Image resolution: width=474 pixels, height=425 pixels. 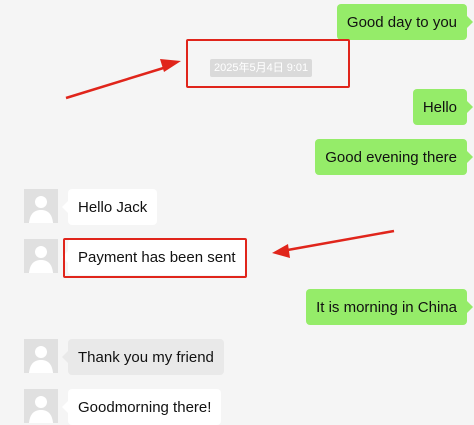 I want to click on message-text: It is morning in China, so click(x=386, y=307).